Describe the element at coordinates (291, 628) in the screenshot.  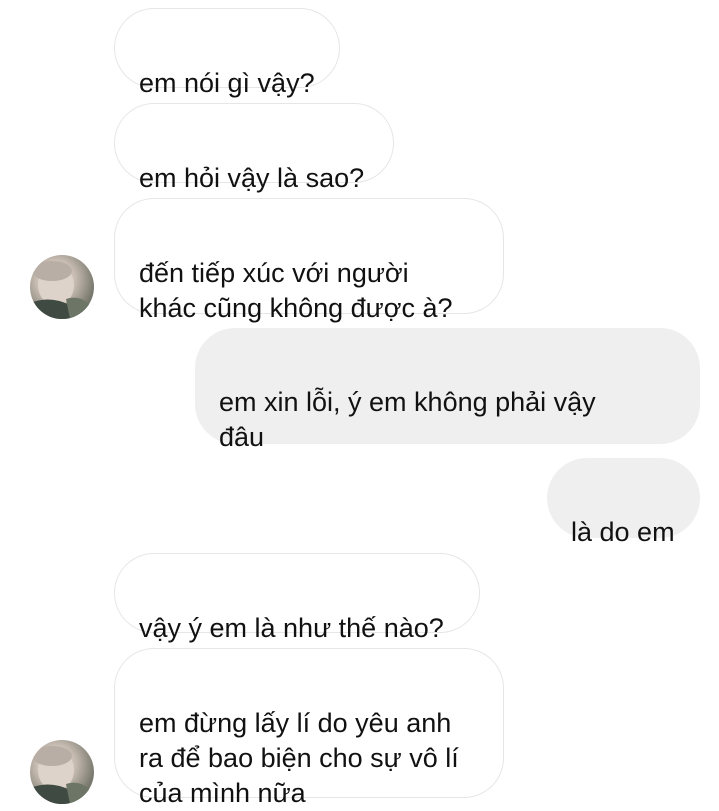
I see `message-text: vậy ý em là như thế nào?` at that location.